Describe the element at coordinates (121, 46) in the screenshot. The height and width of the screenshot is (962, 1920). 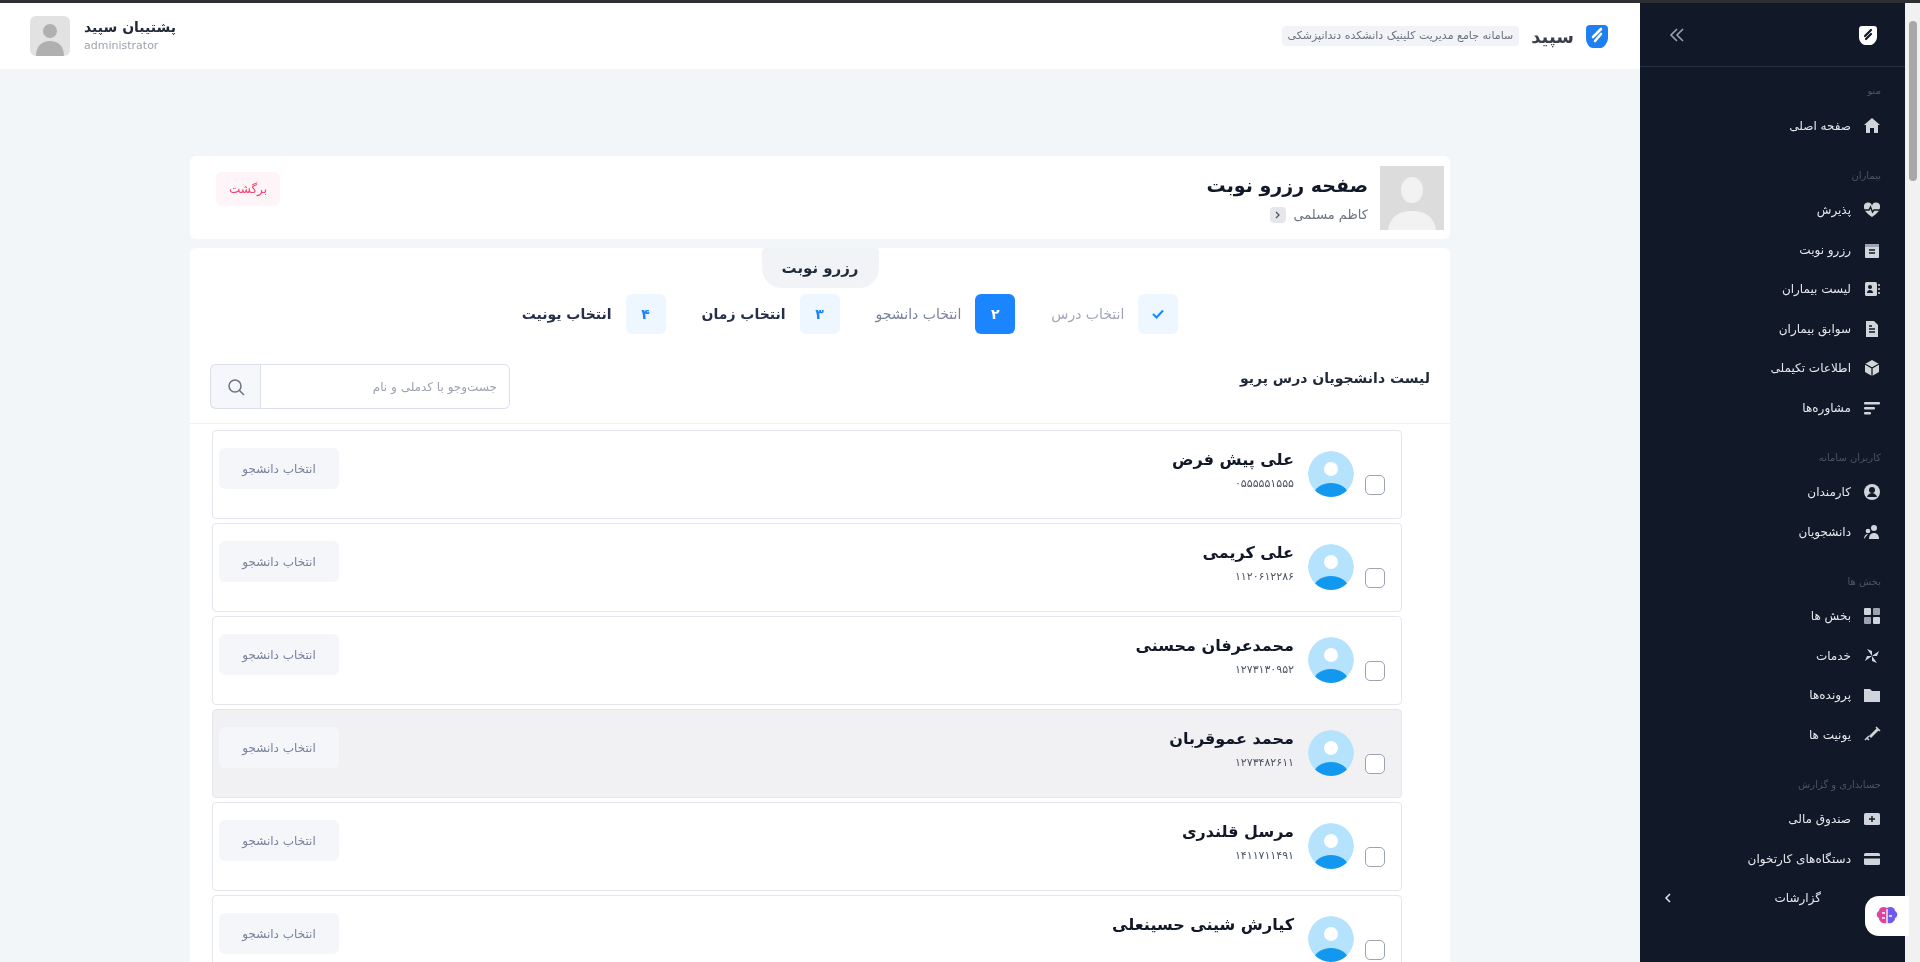
I see `user-role: administrator` at that location.